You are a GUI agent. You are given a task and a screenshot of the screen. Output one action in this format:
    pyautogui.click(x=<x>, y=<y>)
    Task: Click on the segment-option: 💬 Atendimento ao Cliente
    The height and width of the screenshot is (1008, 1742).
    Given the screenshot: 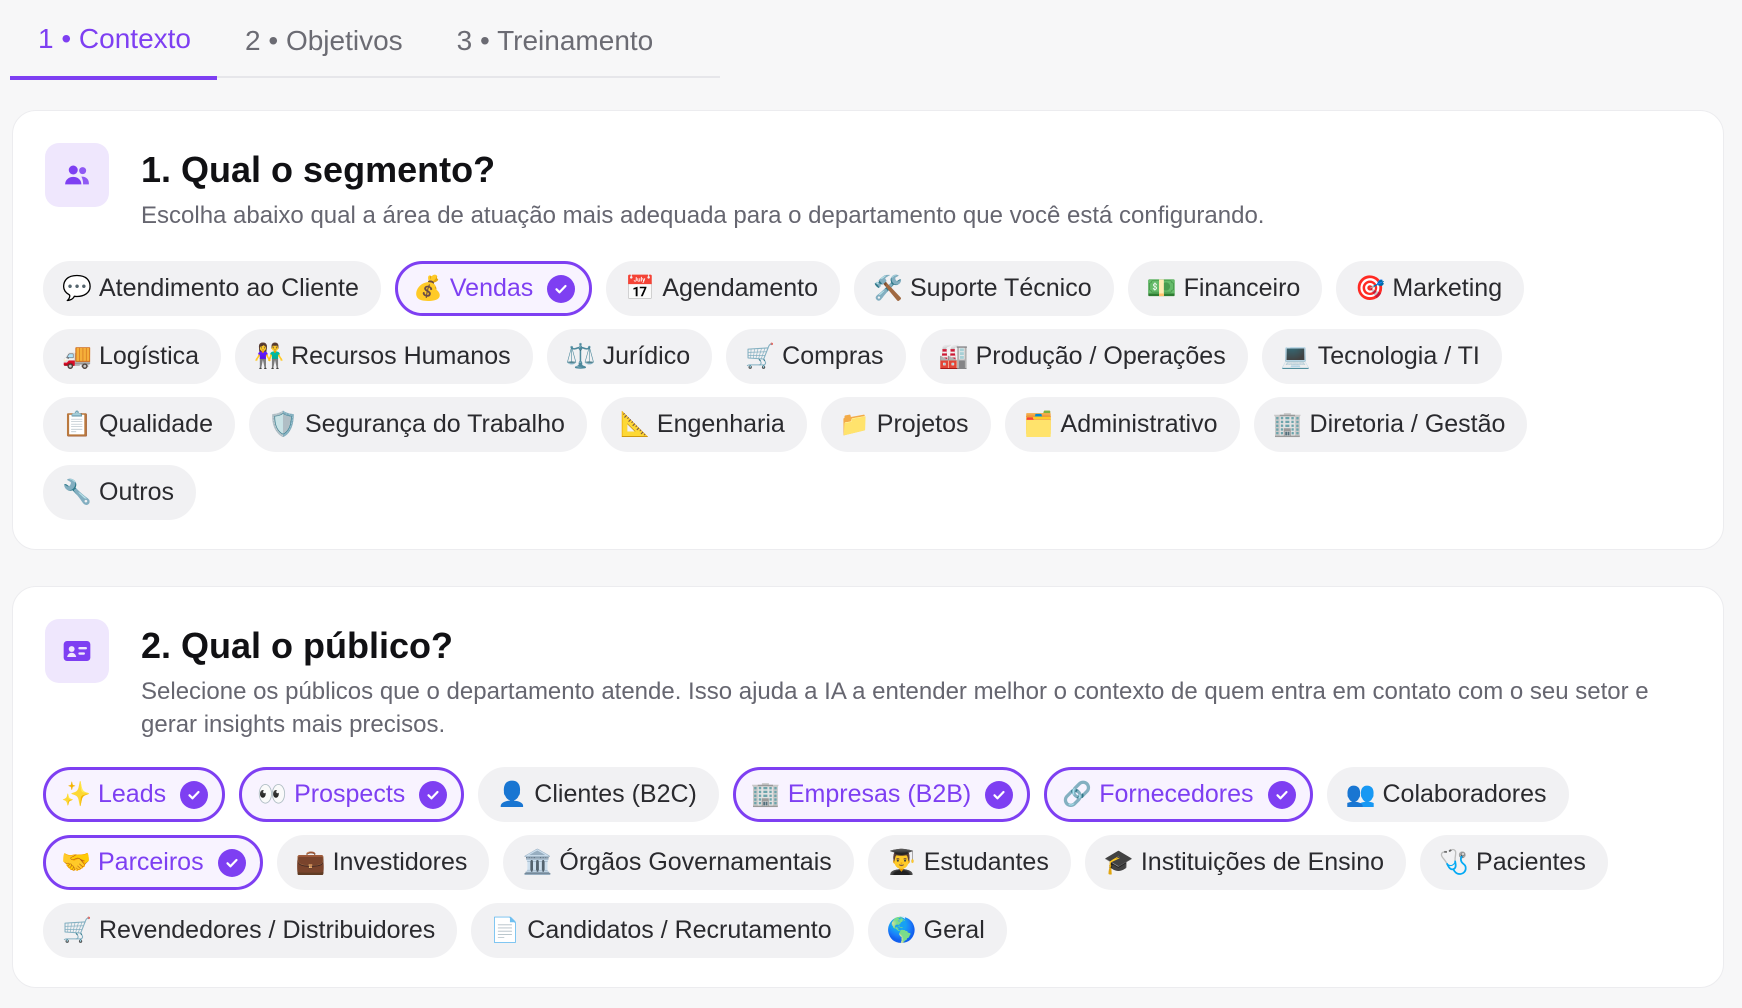 What is the action you would take?
    pyautogui.click(x=212, y=288)
    